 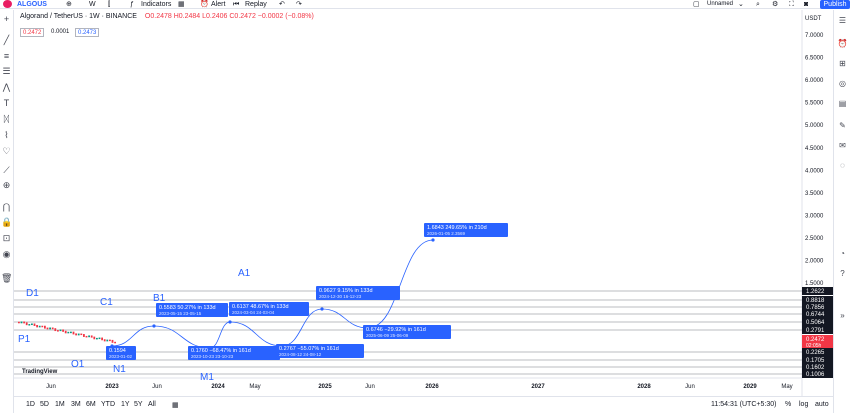 I want to click on x-tick-label: 2025, so click(x=325, y=387).